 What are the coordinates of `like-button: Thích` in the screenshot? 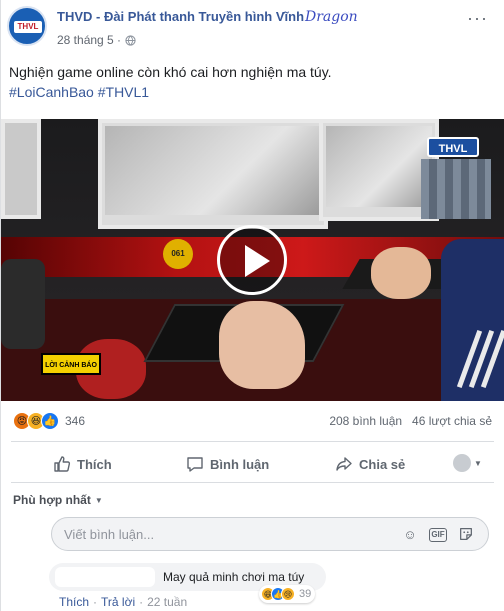 It's located at (82, 464).